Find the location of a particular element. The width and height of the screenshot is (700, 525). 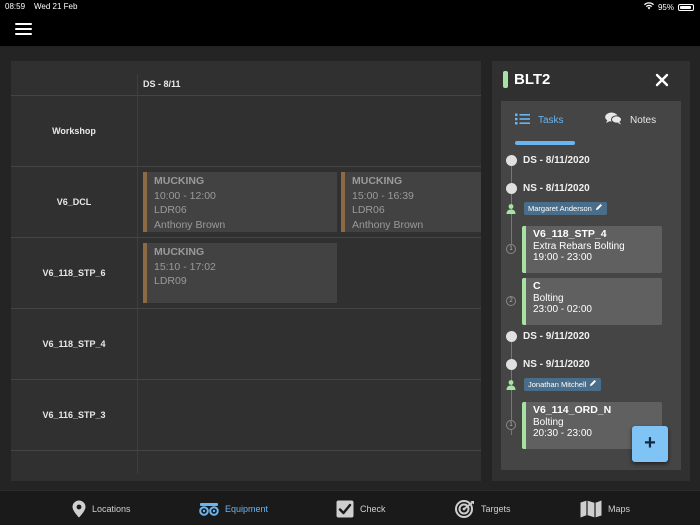

shift-label: NS - 8/11/2020 is located at coordinates (556, 188).